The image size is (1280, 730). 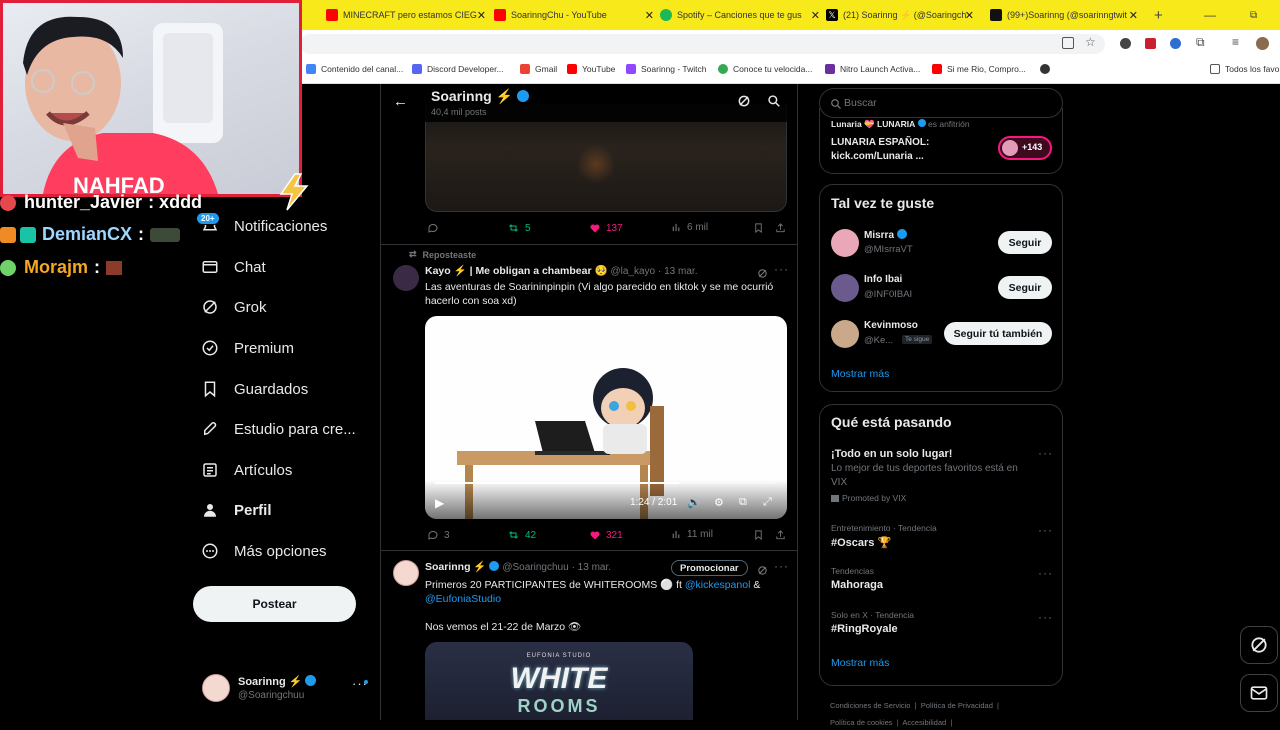 What do you see at coordinates (247, 348) in the screenshot?
I see `nav-premium: Premium` at bounding box center [247, 348].